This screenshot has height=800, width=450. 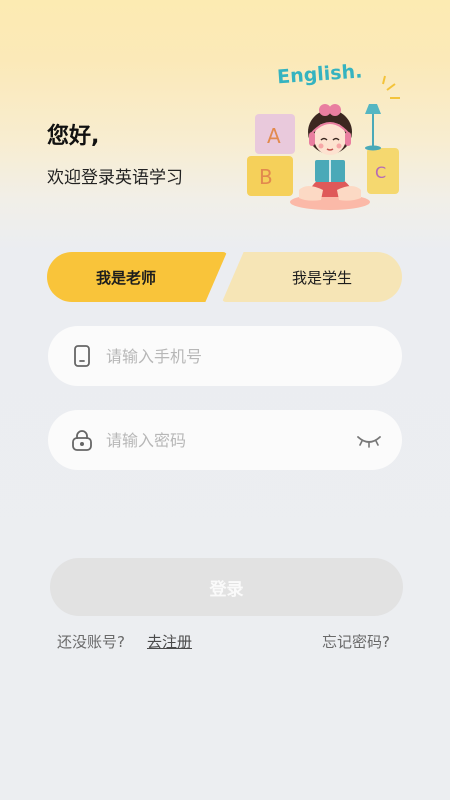 What do you see at coordinates (82, 440) in the screenshot?
I see `lock-icon` at bounding box center [82, 440].